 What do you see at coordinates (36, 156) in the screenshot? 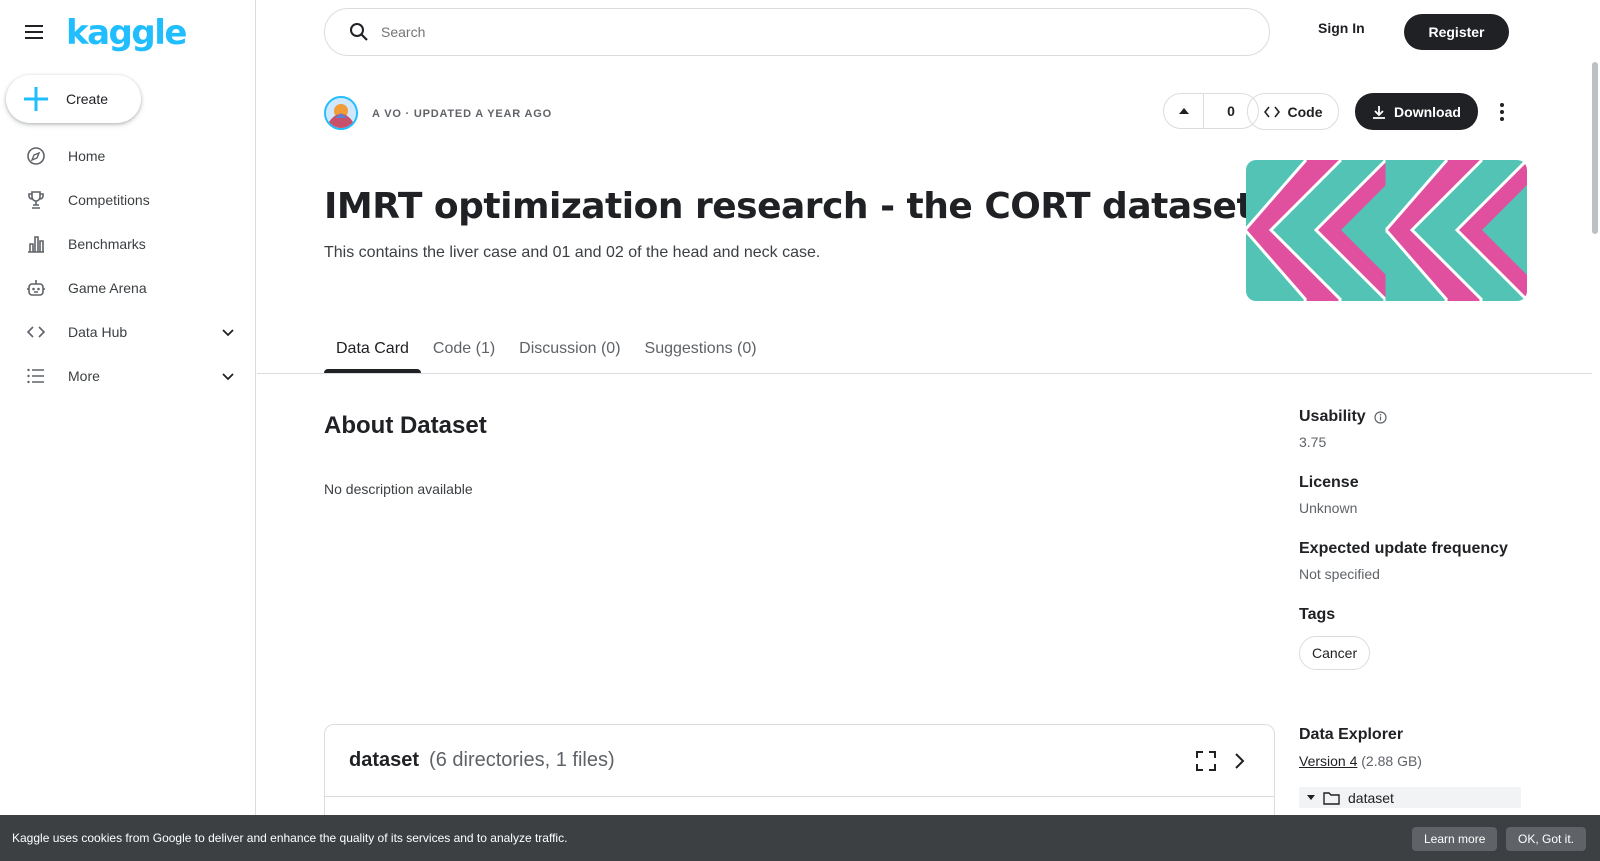
I see `compass-icon` at bounding box center [36, 156].